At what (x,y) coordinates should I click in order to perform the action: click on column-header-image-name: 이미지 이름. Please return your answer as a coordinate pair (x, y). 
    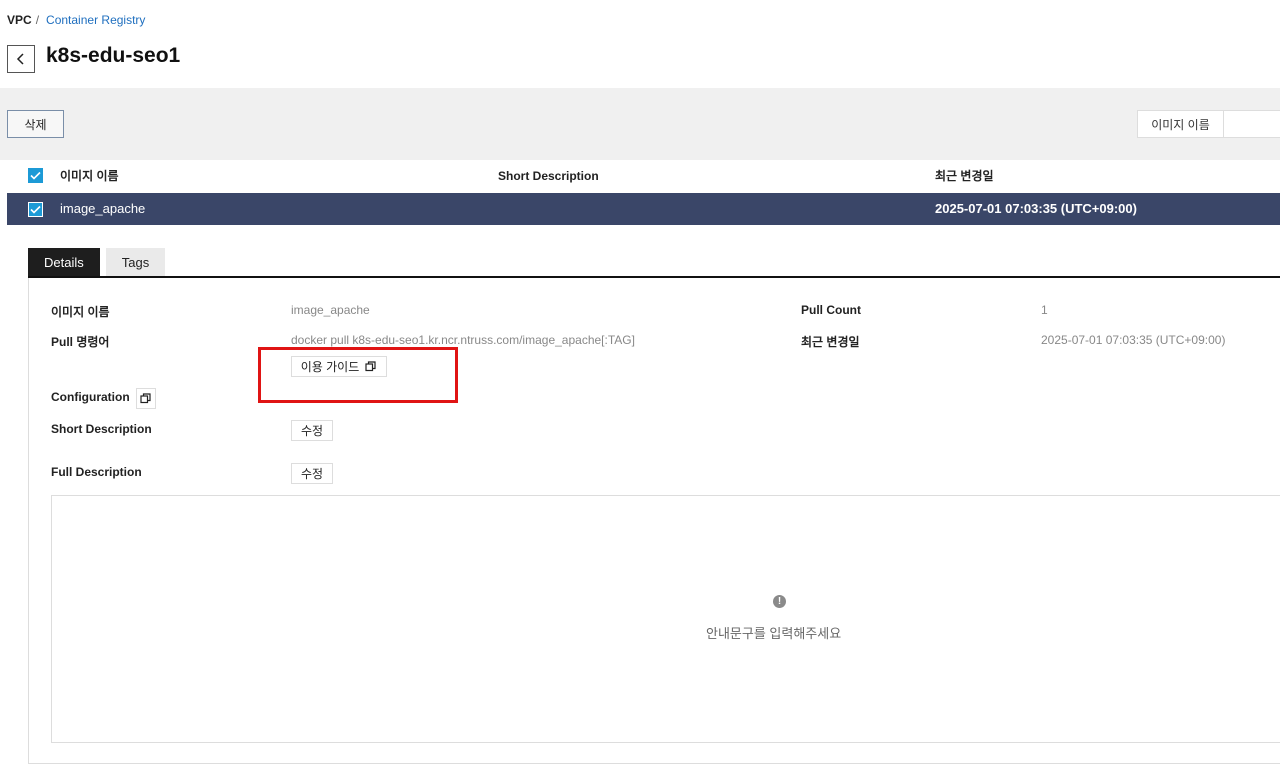
    Looking at the image, I should click on (89, 176).